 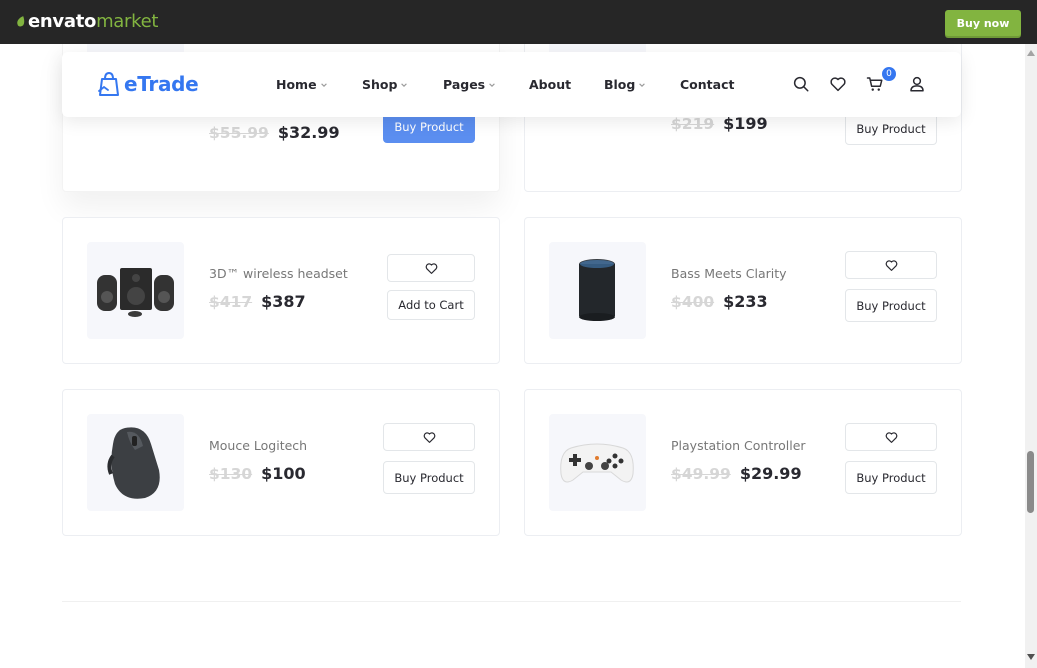 What do you see at coordinates (743, 290) in the screenshot?
I see `product-card: Bass Meets Clarity $400 $233 Buy Product` at bounding box center [743, 290].